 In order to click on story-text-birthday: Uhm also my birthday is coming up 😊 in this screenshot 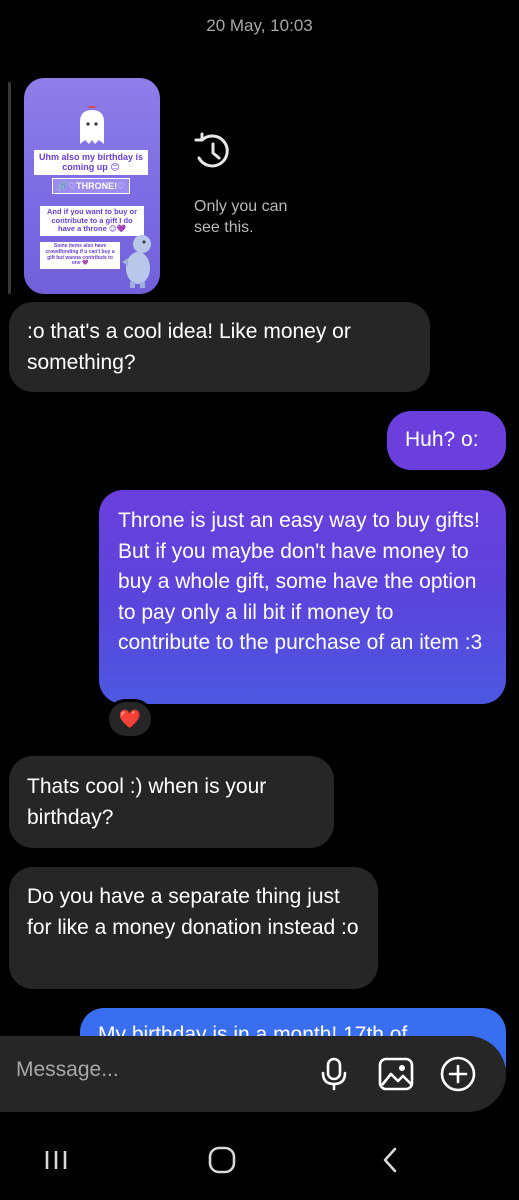, I will do `click(91, 162)`.